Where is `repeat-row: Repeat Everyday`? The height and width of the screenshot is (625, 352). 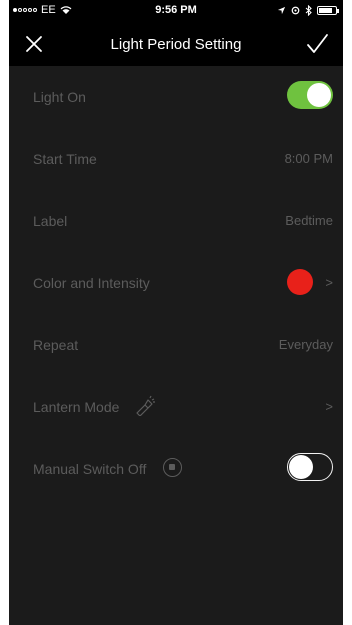
repeat-row: Repeat Everyday is located at coordinates (176, 345).